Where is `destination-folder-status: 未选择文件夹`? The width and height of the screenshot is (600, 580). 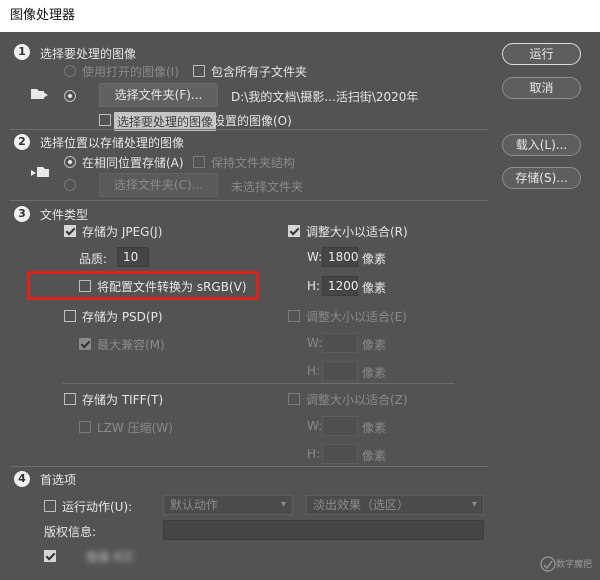
destination-folder-status: 未选择文件夹 is located at coordinates (267, 187).